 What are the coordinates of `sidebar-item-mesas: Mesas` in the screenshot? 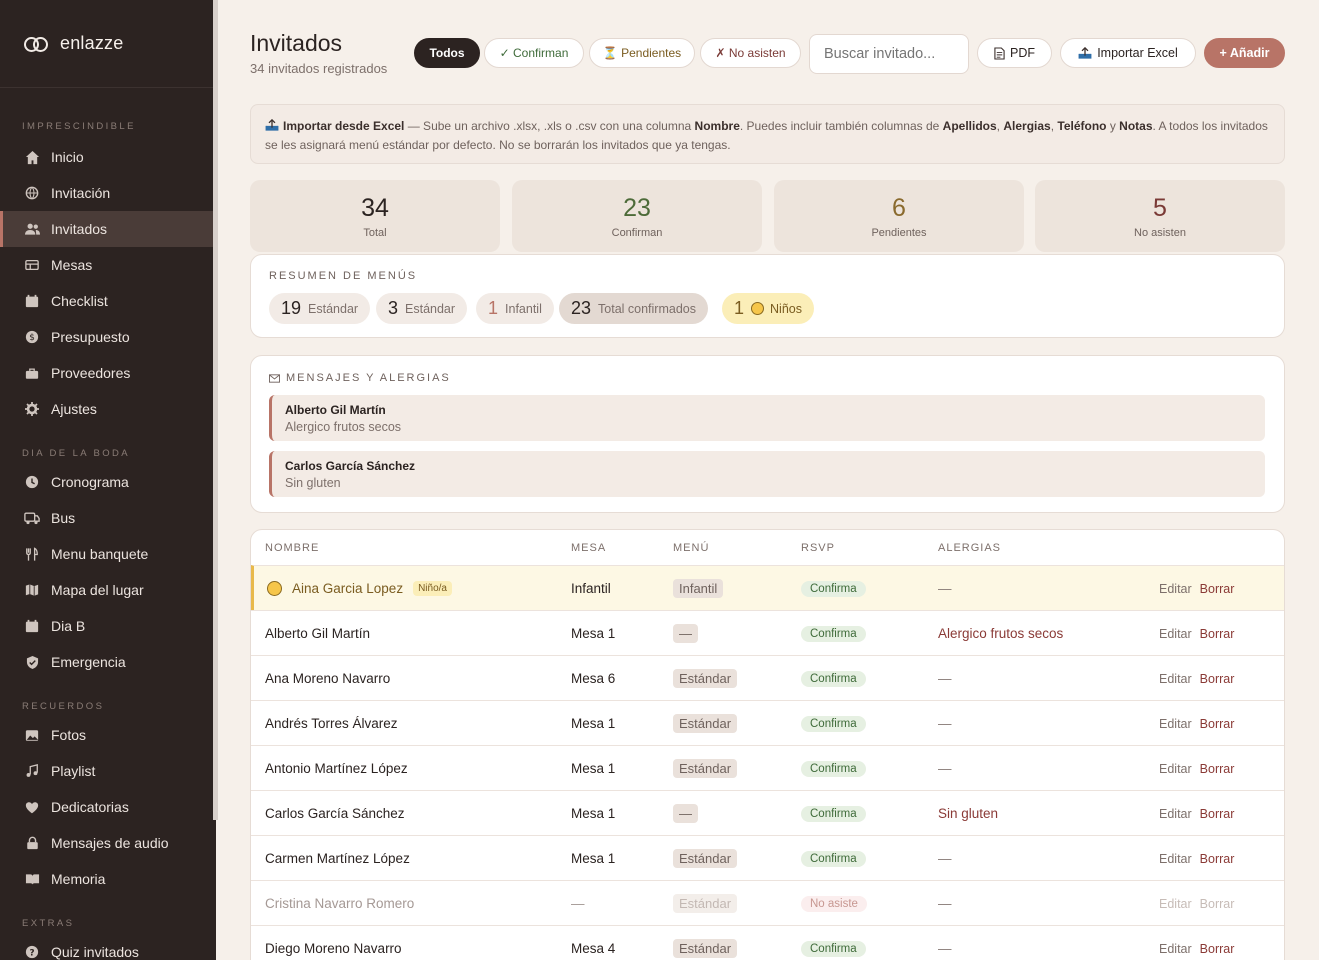 It's located at (108, 265).